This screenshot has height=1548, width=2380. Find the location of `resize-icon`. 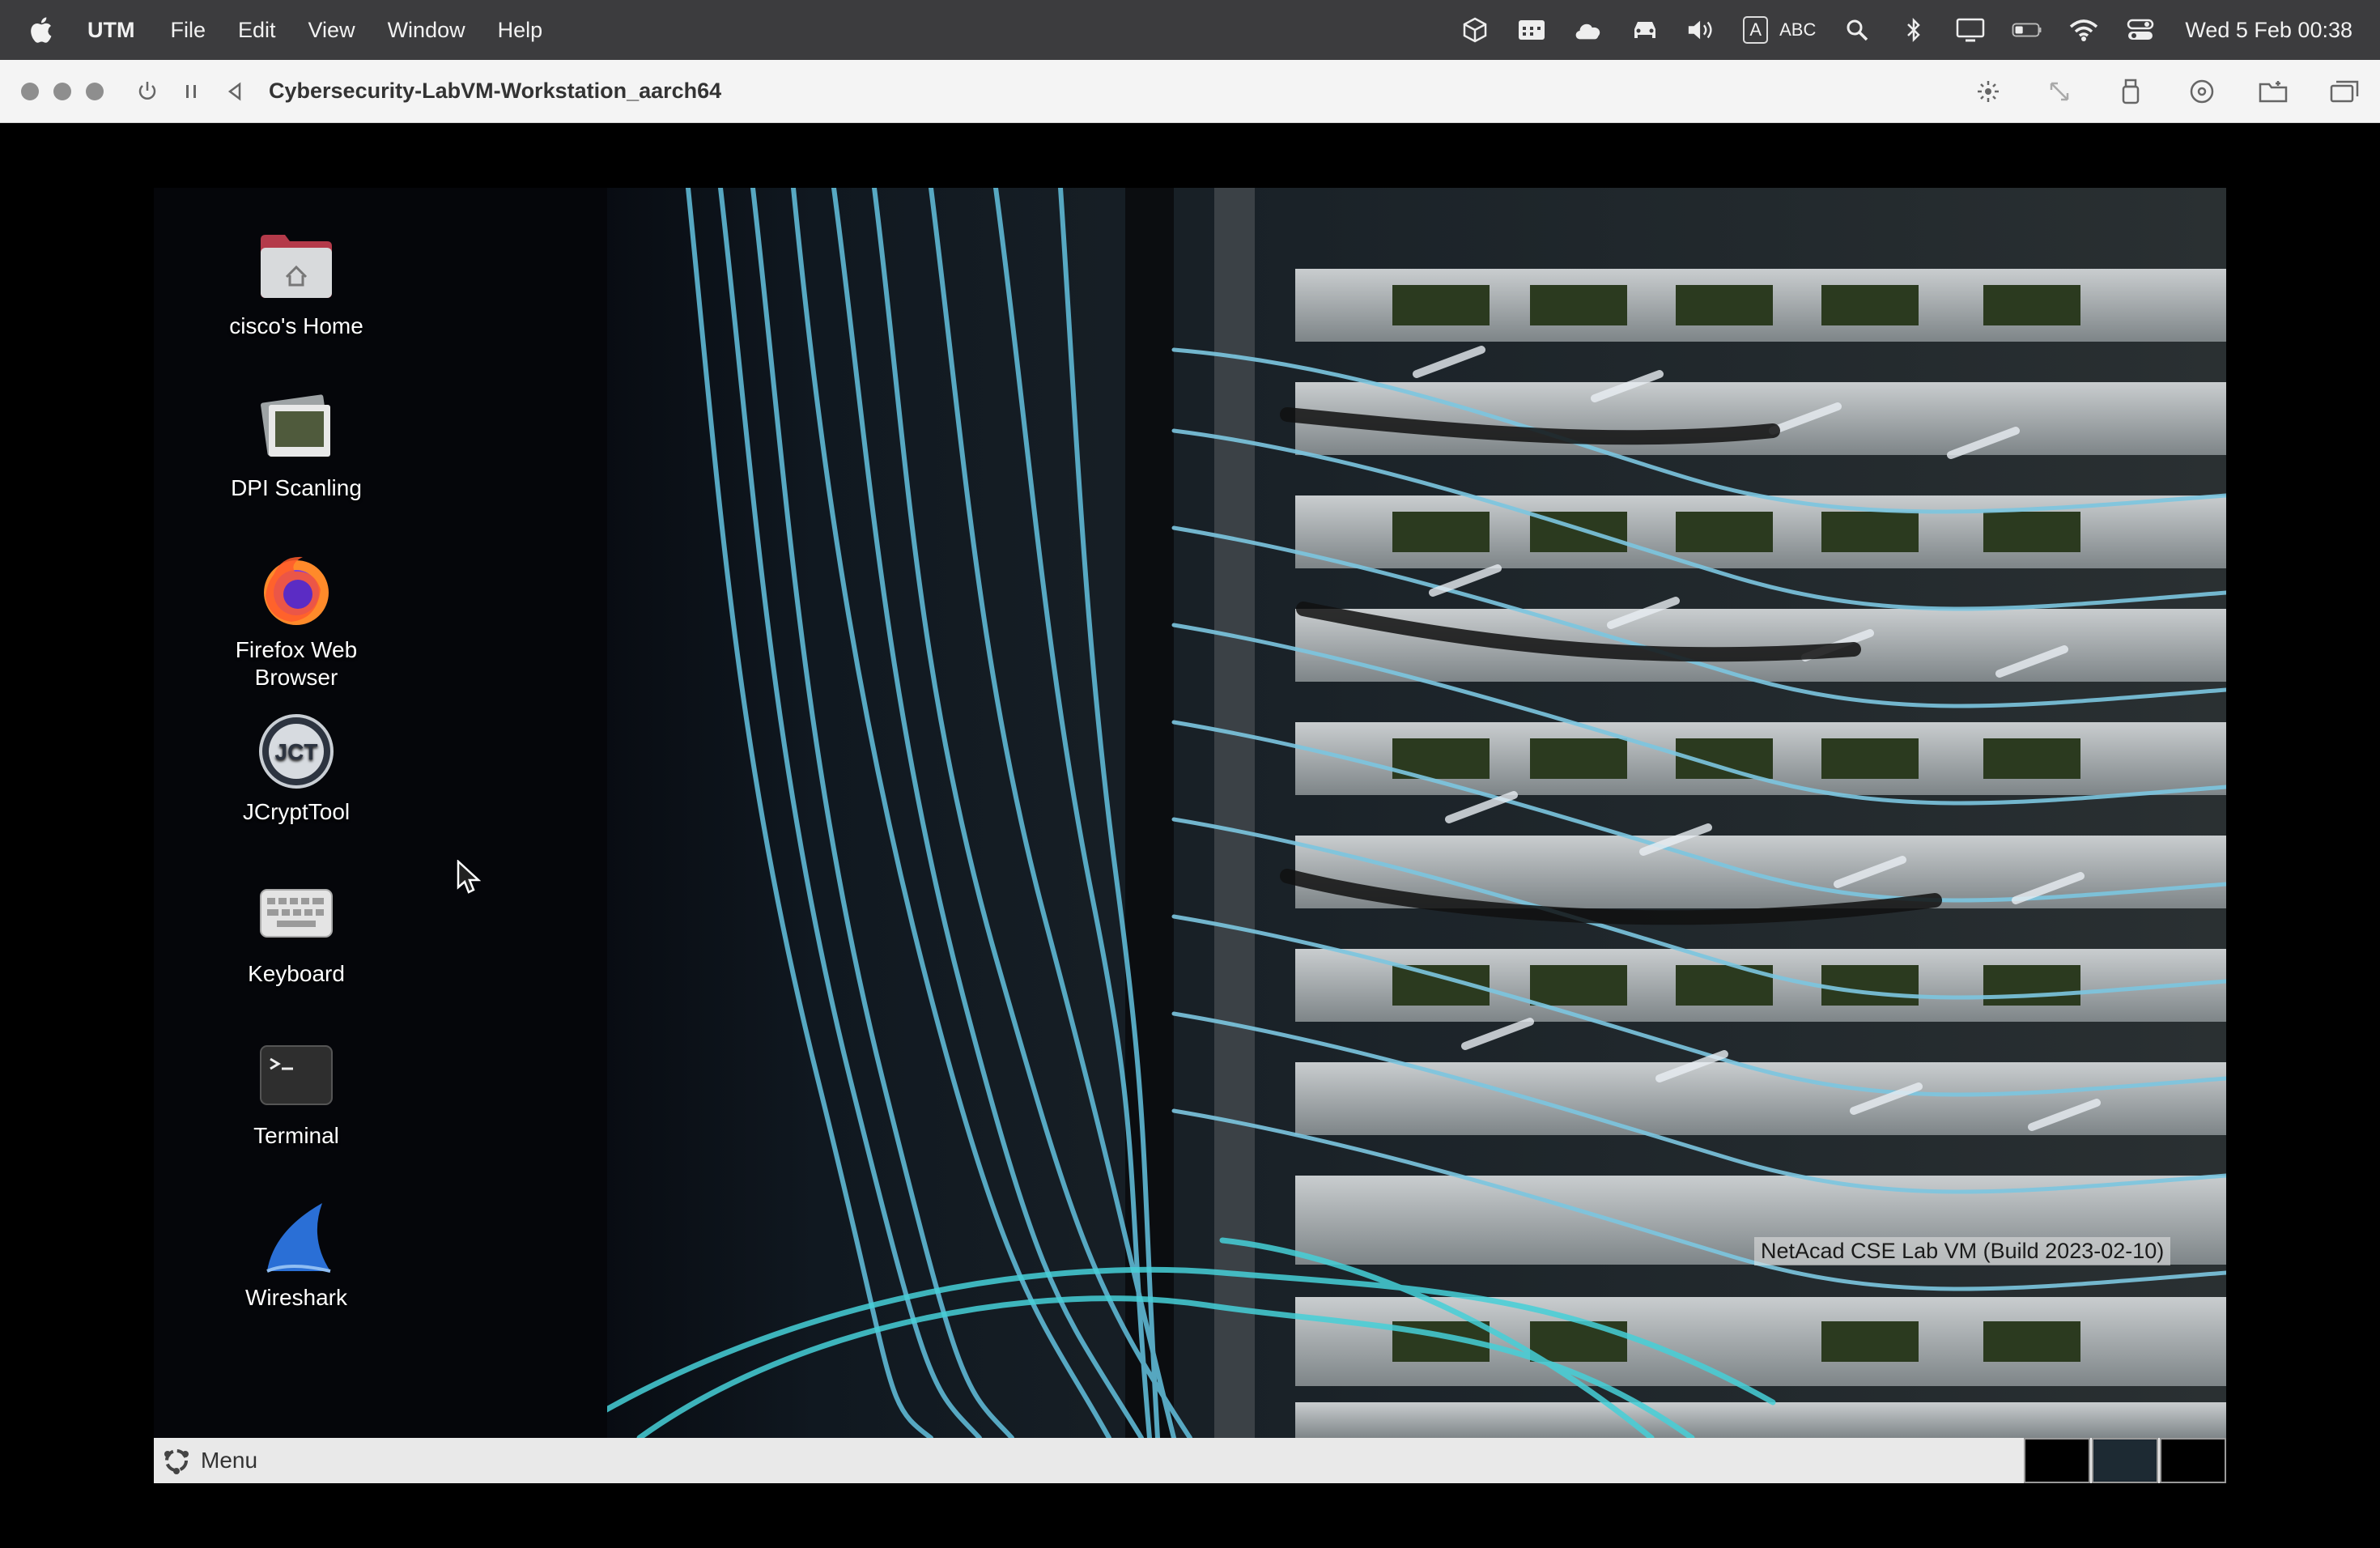

resize-icon is located at coordinates (2059, 92).